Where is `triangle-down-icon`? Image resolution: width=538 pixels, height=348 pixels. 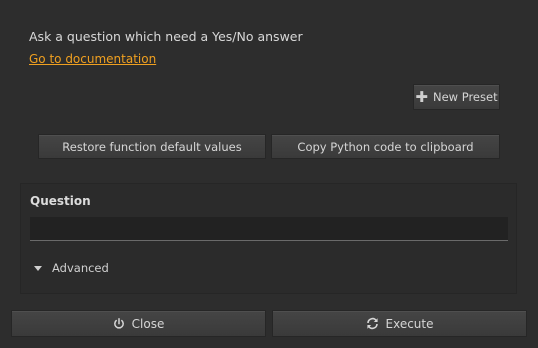 triangle-down-icon is located at coordinates (38, 268).